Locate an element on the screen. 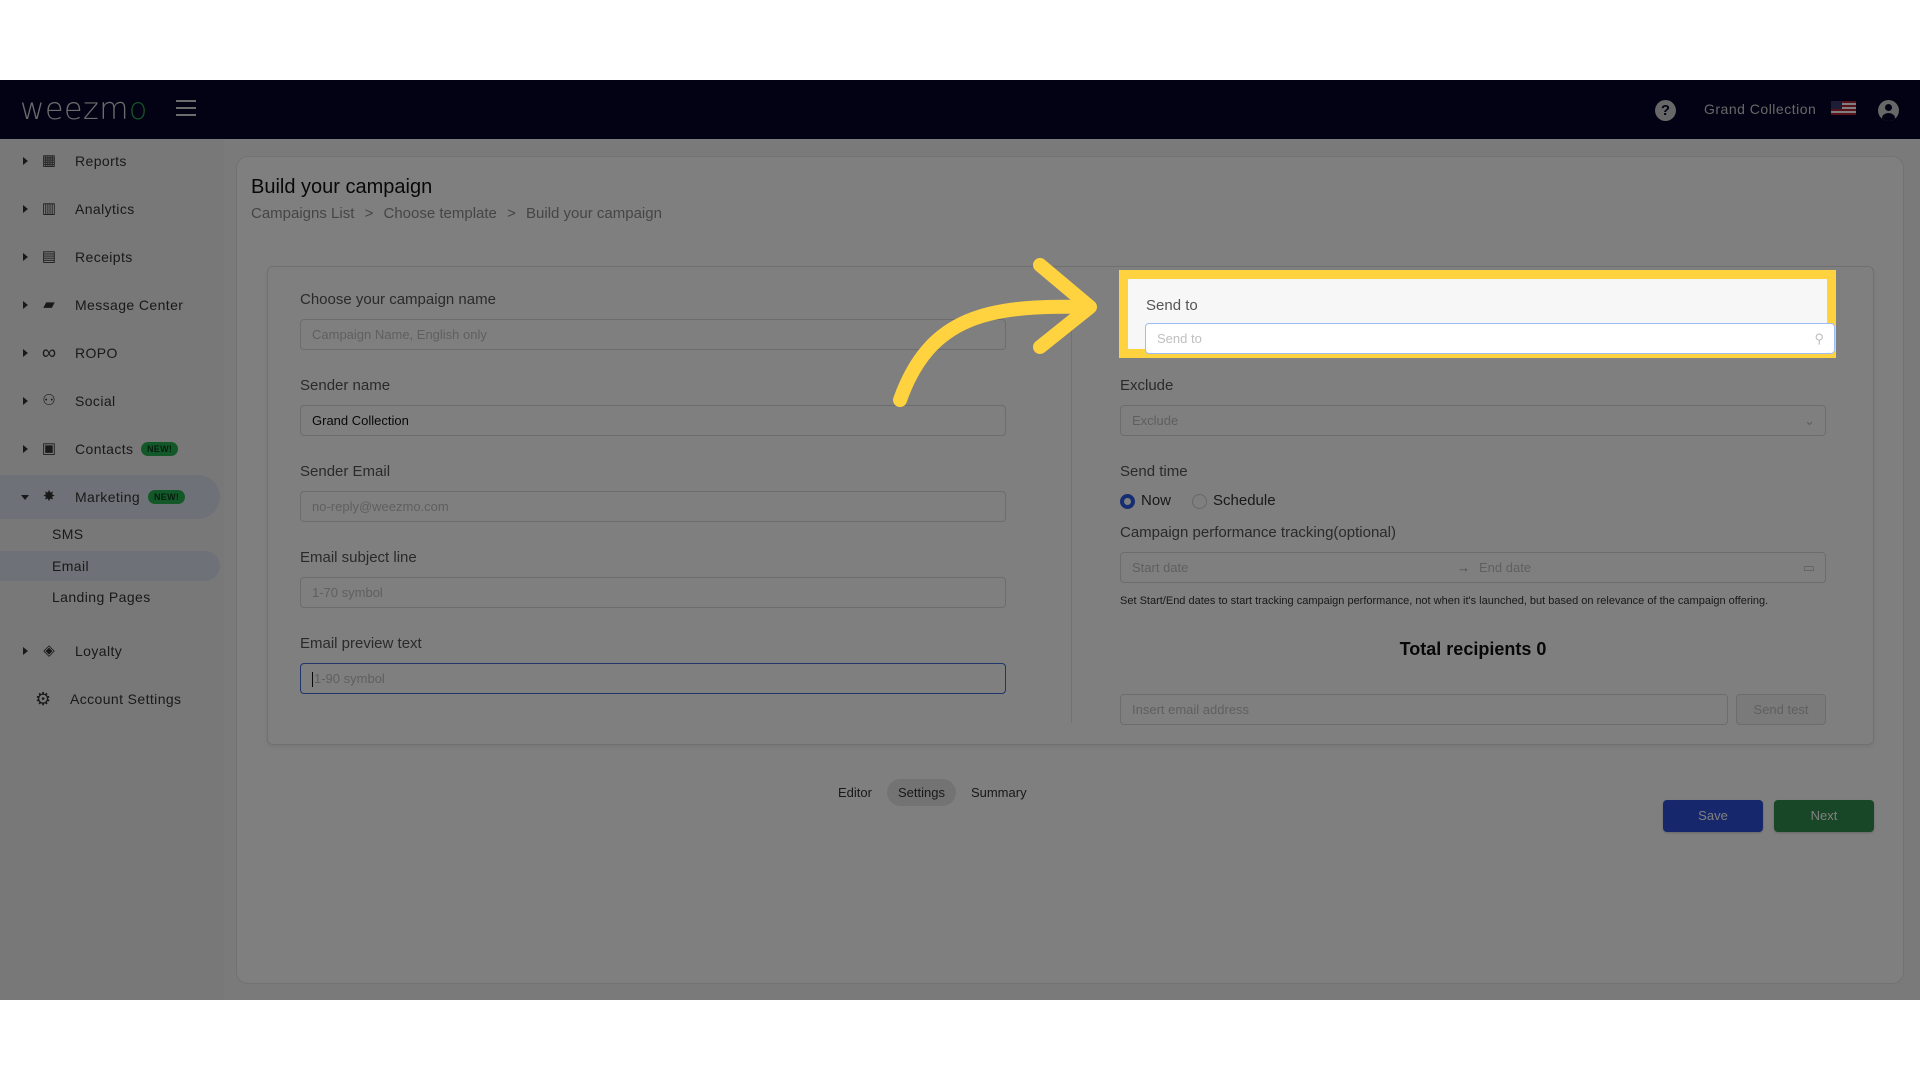 The width and height of the screenshot is (1920, 1080). step-tabs: Editor Settings Summary is located at coordinates (934, 792).